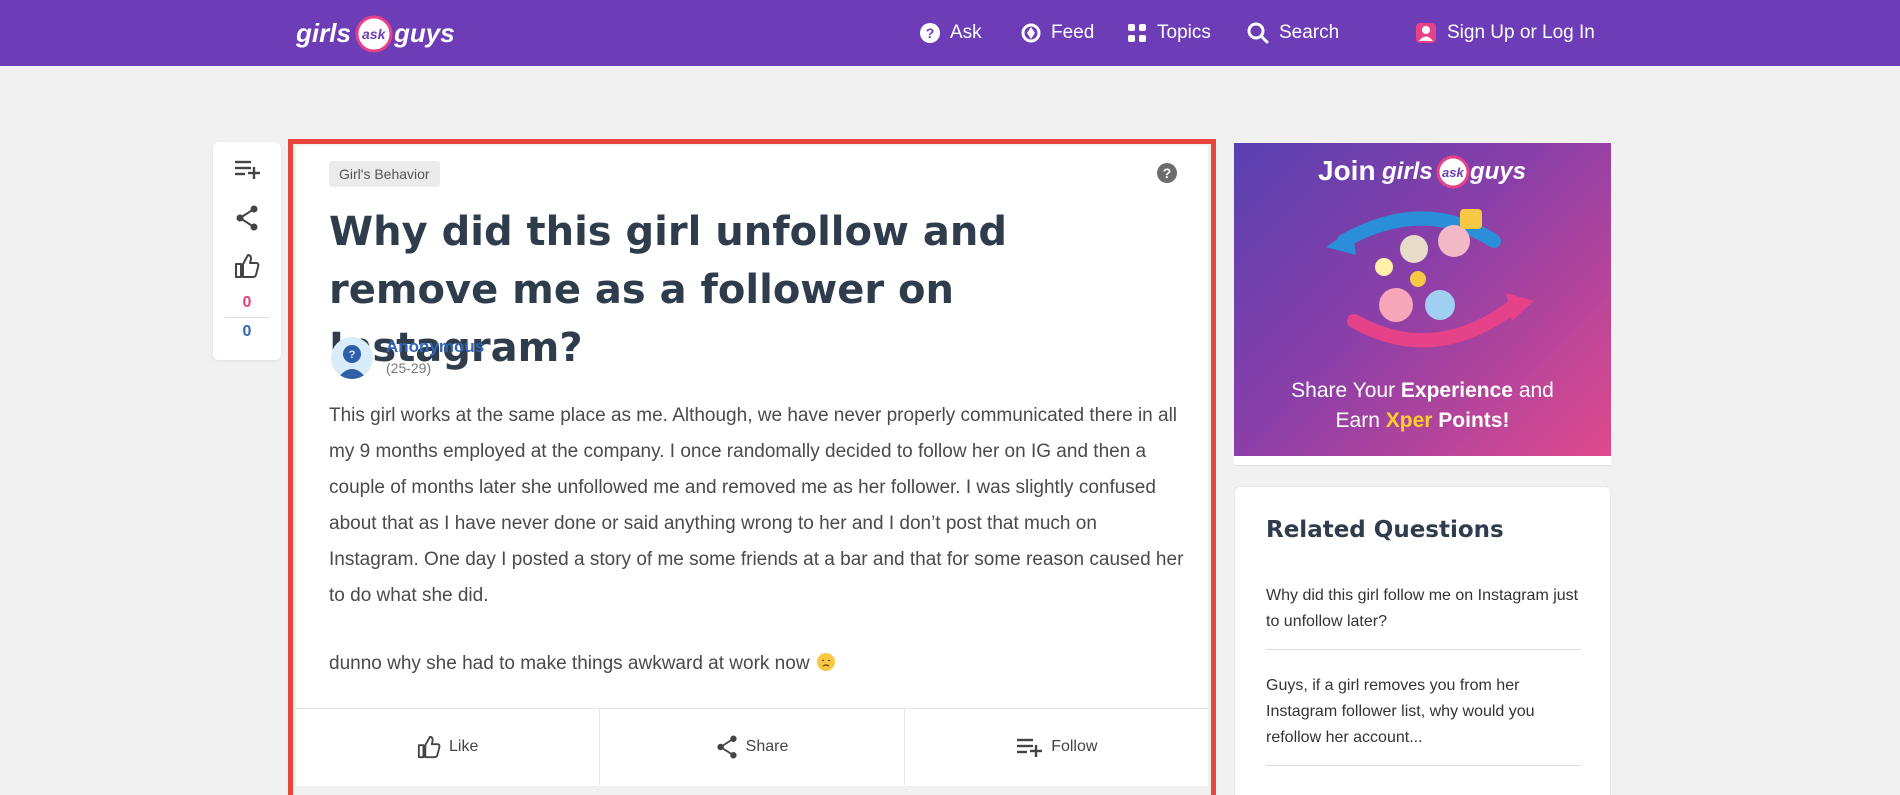 This screenshot has width=1900, height=795. I want to click on like-button-label: Like, so click(463, 746).